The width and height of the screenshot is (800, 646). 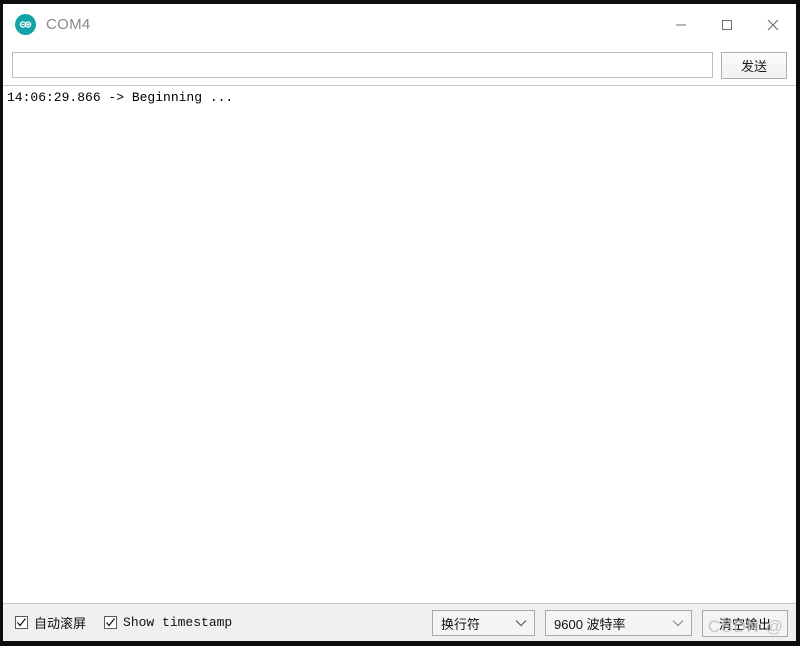 What do you see at coordinates (754, 65) in the screenshot?
I see `send-button: 发送` at bounding box center [754, 65].